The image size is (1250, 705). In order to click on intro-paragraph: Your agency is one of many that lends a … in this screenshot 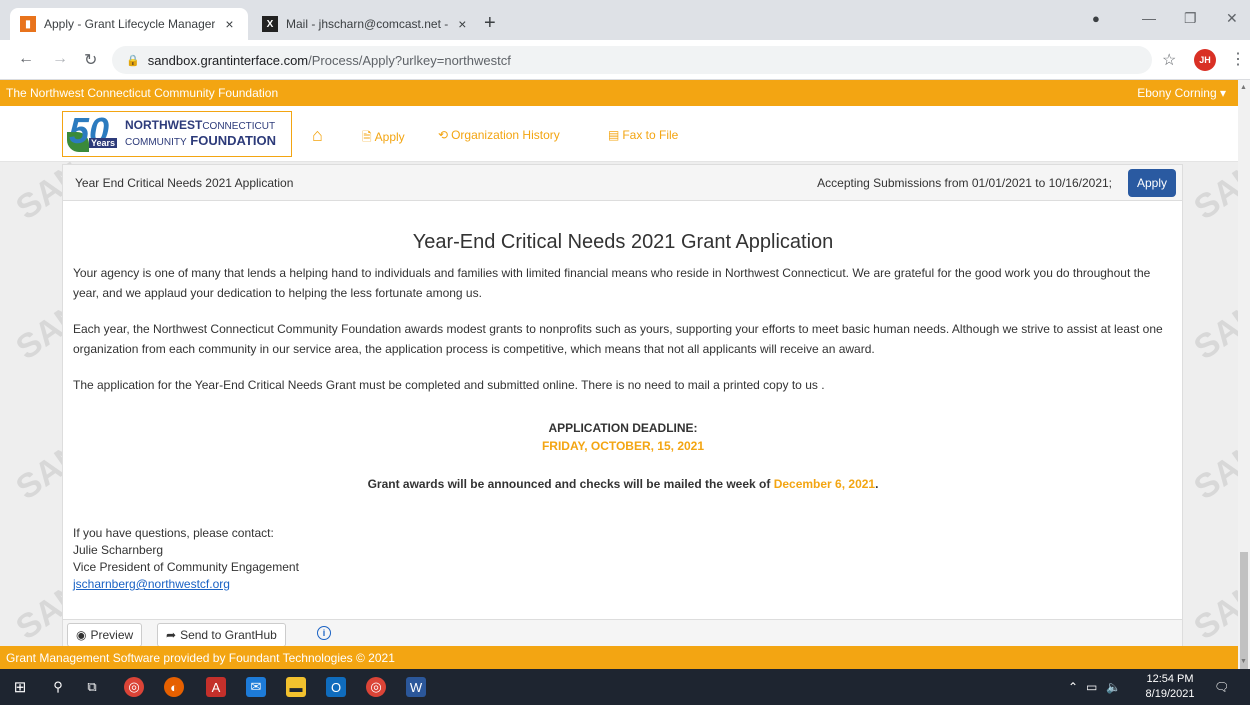, I will do `click(612, 283)`.